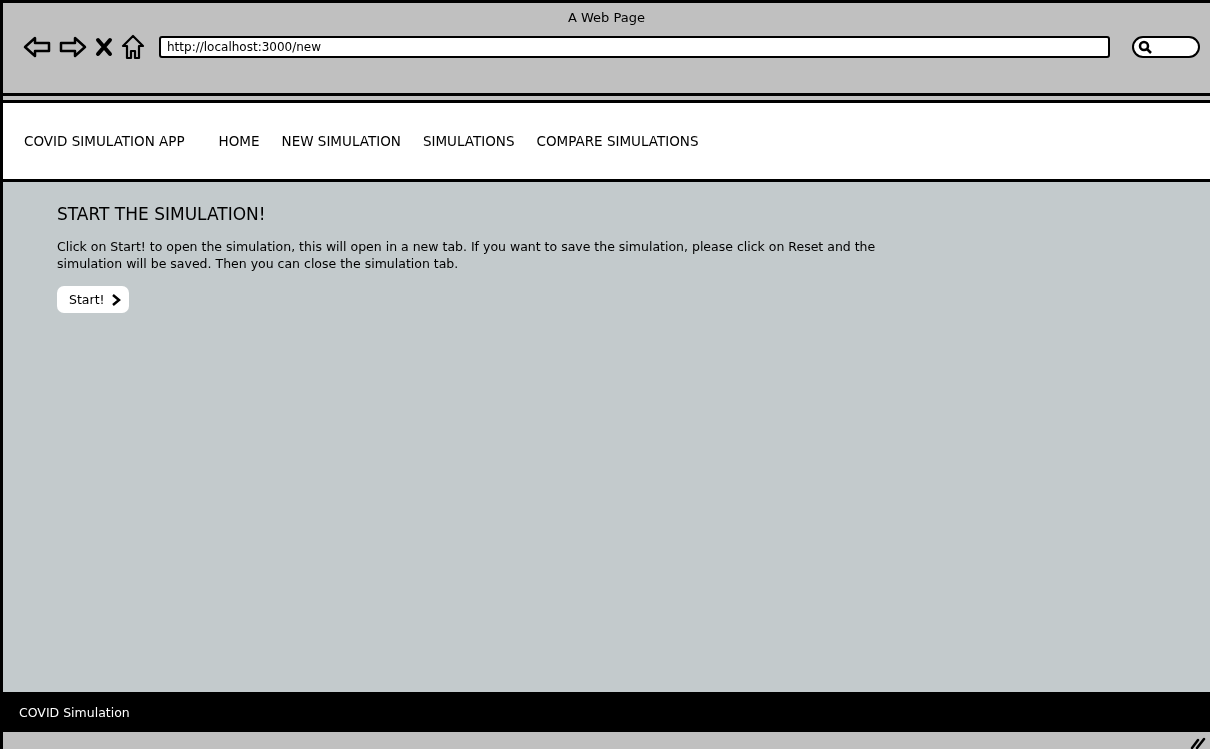 The height and width of the screenshot is (749, 1210). I want to click on page-heading: START THE SIMULATION!, so click(162, 214).